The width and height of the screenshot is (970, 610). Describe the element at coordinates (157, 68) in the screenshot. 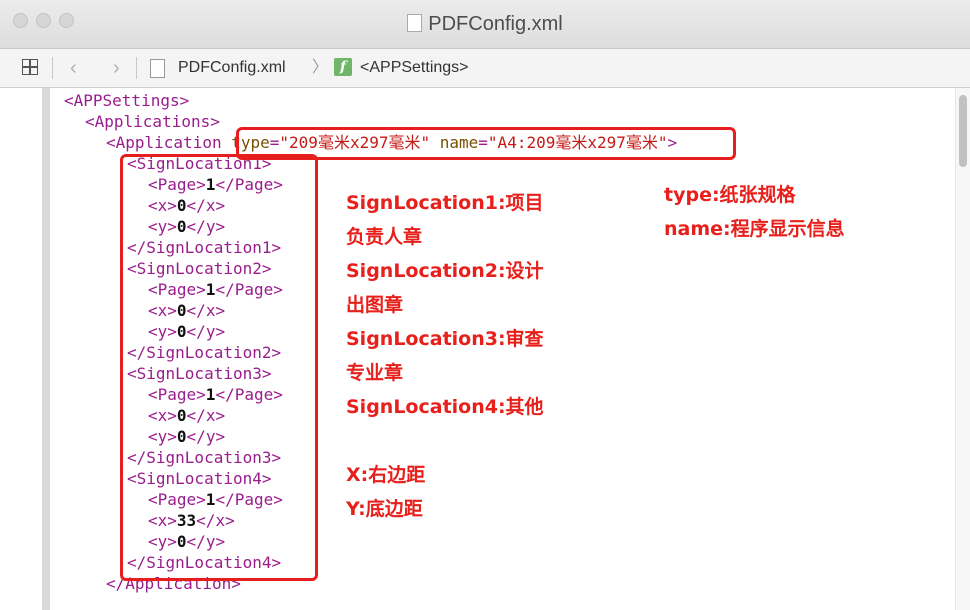

I see `file-icon` at that location.